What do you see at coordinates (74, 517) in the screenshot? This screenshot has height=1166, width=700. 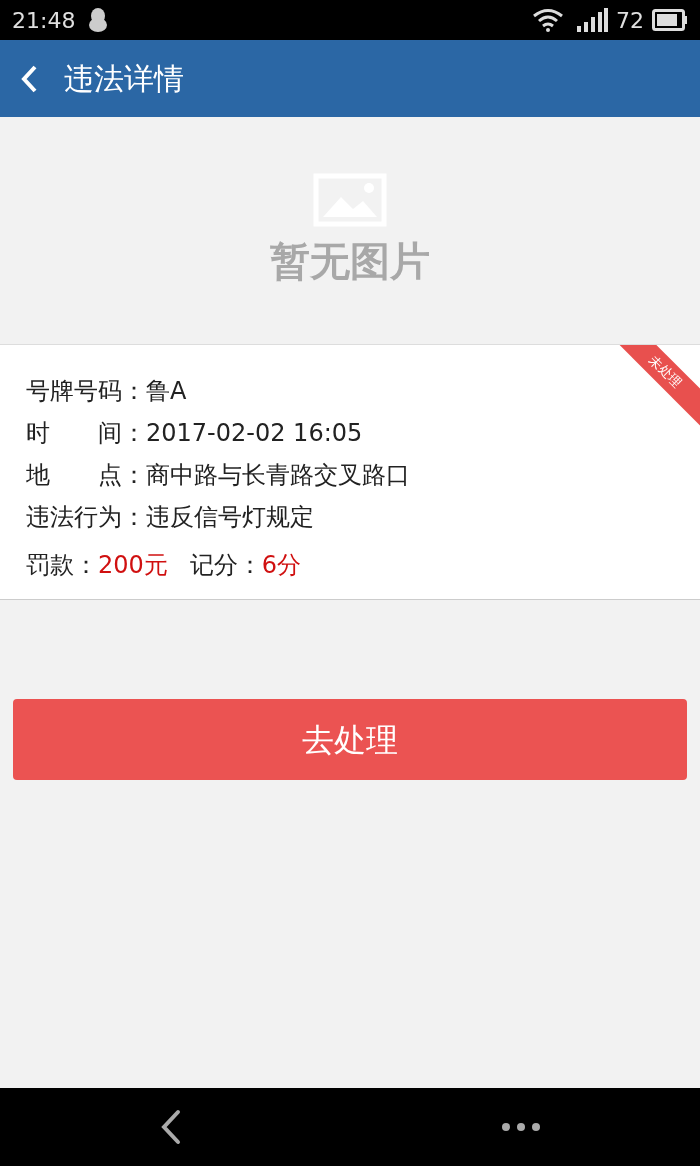 I see `field-label: 违法行为` at bounding box center [74, 517].